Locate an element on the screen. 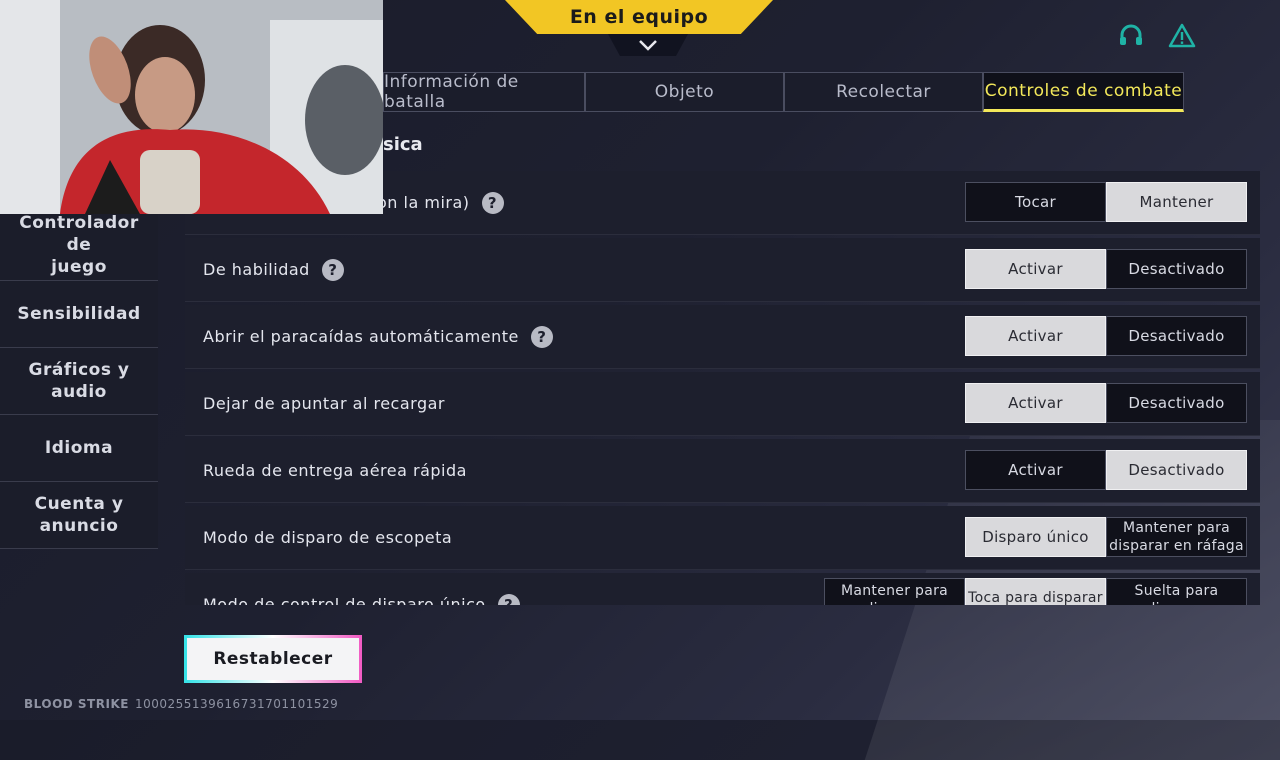 The width and height of the screenshot is (1280, 760). team-banner: En el equipo is located at coordinates (639, 17).